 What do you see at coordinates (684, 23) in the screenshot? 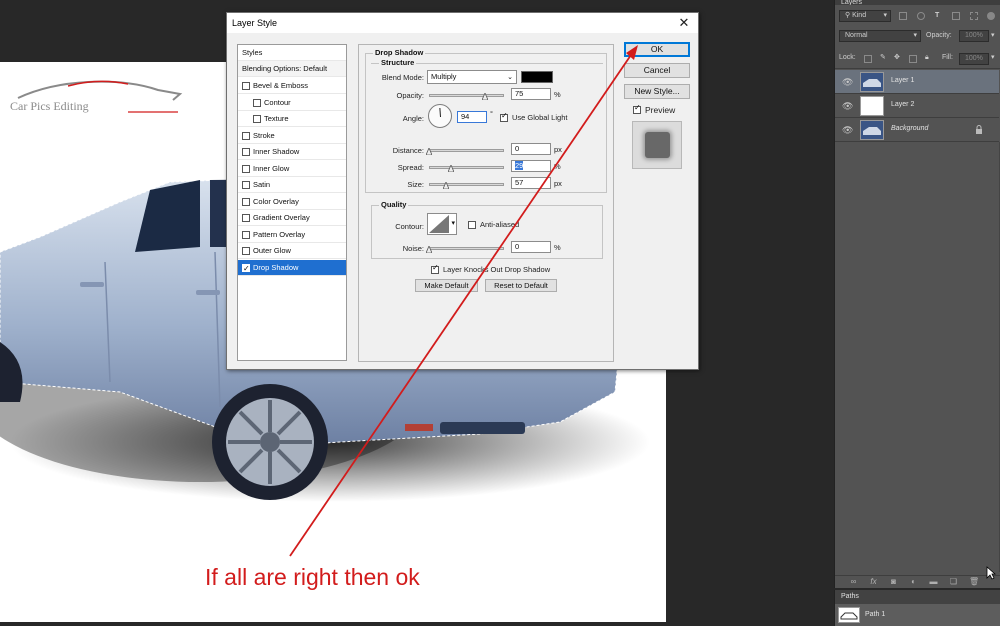
I see `close-icon: ✕` at bounding box center [684, 23].